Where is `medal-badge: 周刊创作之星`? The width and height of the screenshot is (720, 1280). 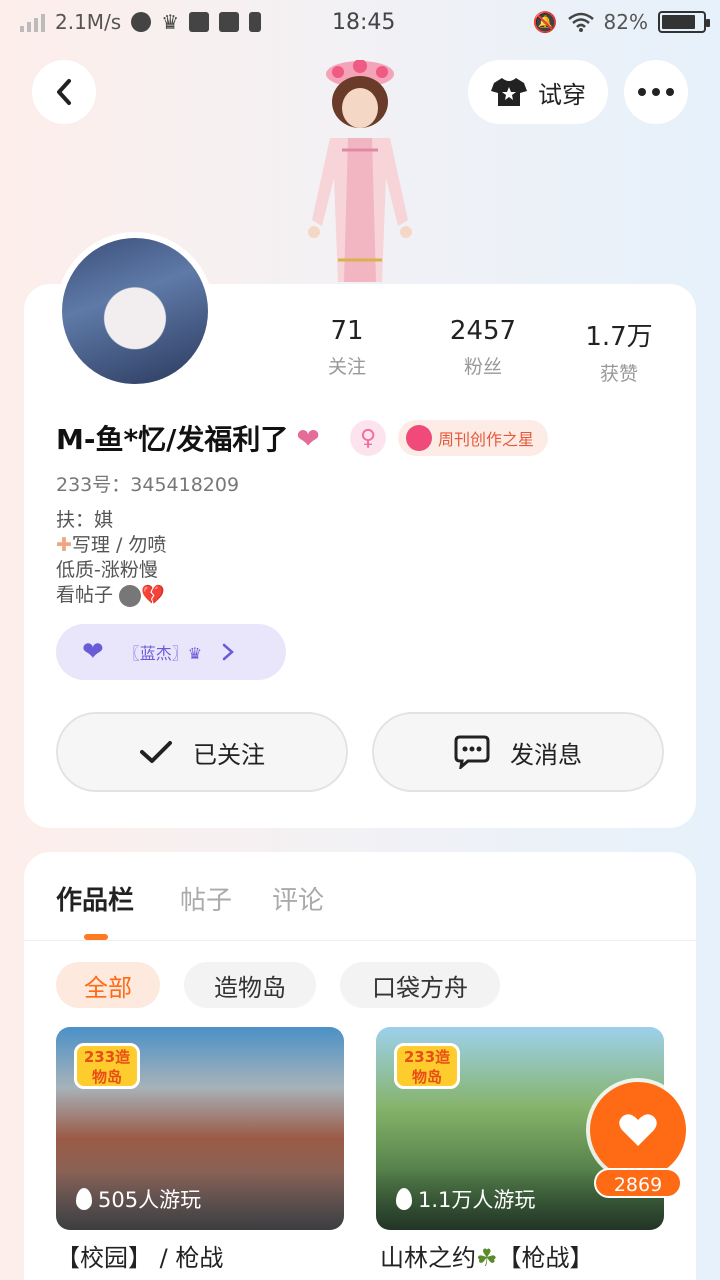 medal-badge: 周刊创作之星 is located at coordinates (473, 438).